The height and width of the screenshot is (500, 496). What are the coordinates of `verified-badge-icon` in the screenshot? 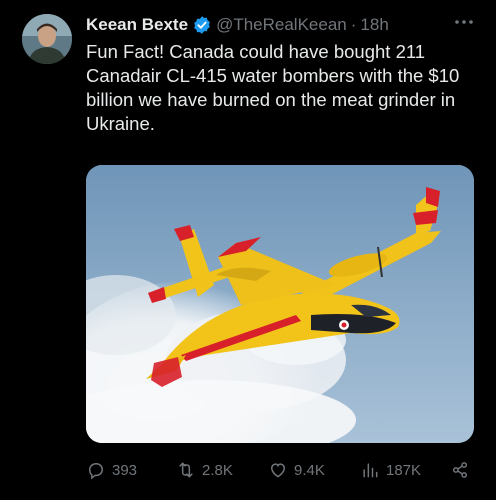 It's located at (202, 25).